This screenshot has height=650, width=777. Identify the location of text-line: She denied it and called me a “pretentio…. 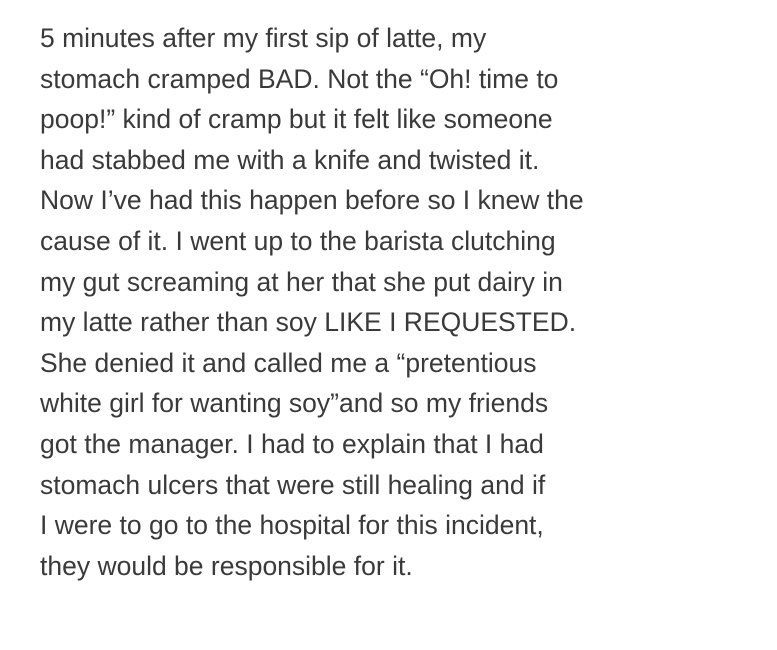
(288, 362).